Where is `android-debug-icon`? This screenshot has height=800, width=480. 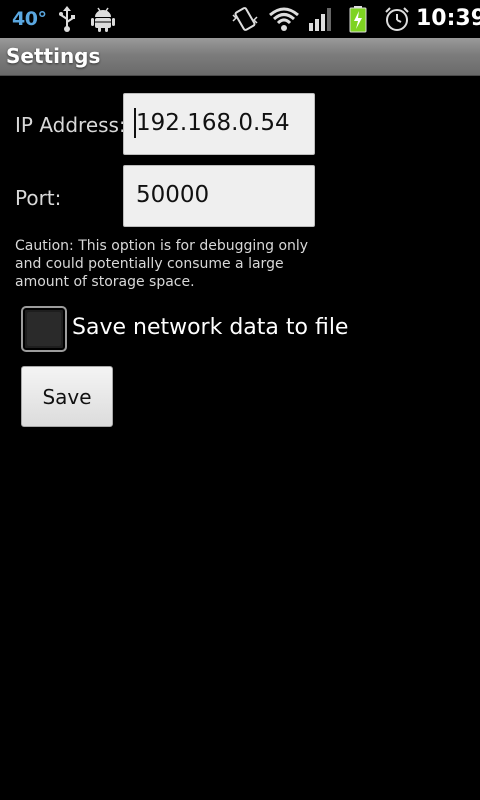
android-debug-icon is located at coordinates (103, 21).